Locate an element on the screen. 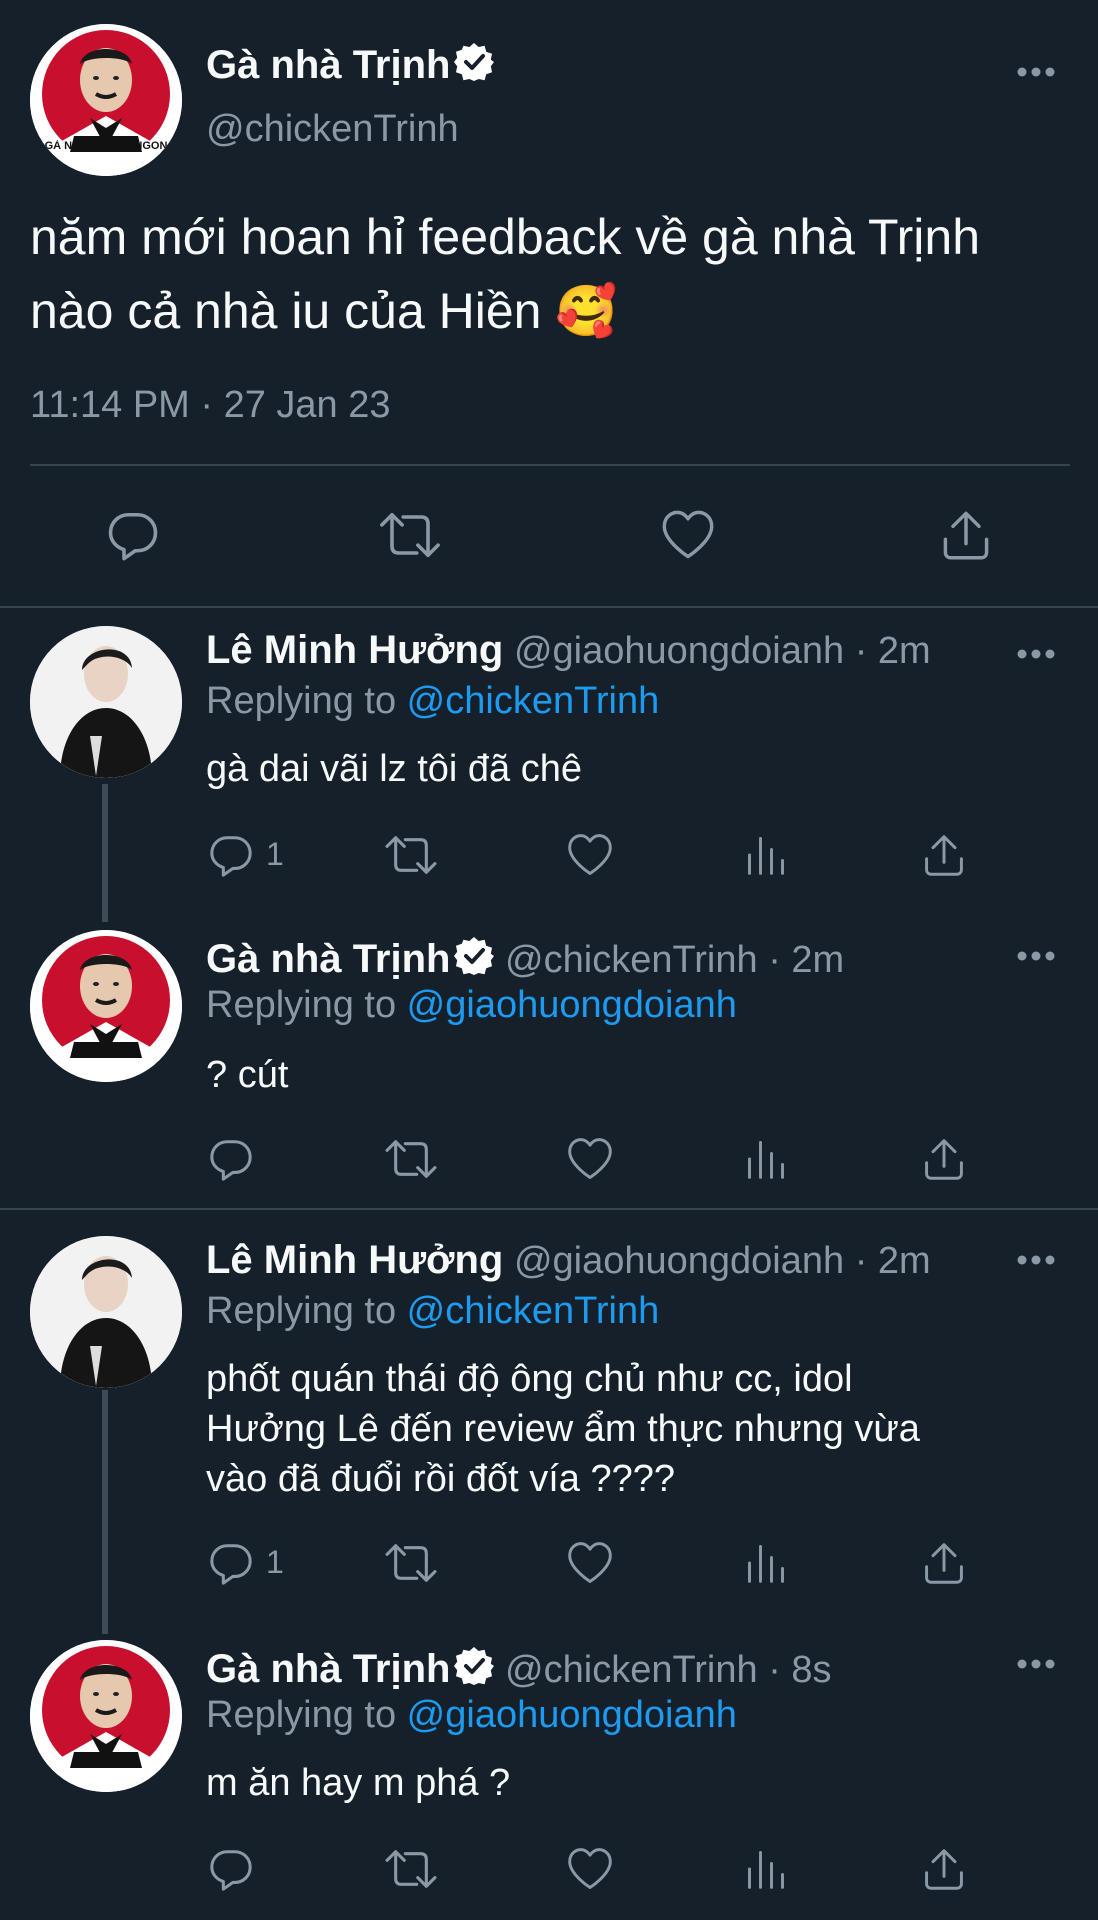 The width and height of the screenshot is (1098, 1920). tweet-timestamp: 11:14 PM · 27 Jan 23 is located at coordinates (210, 405).